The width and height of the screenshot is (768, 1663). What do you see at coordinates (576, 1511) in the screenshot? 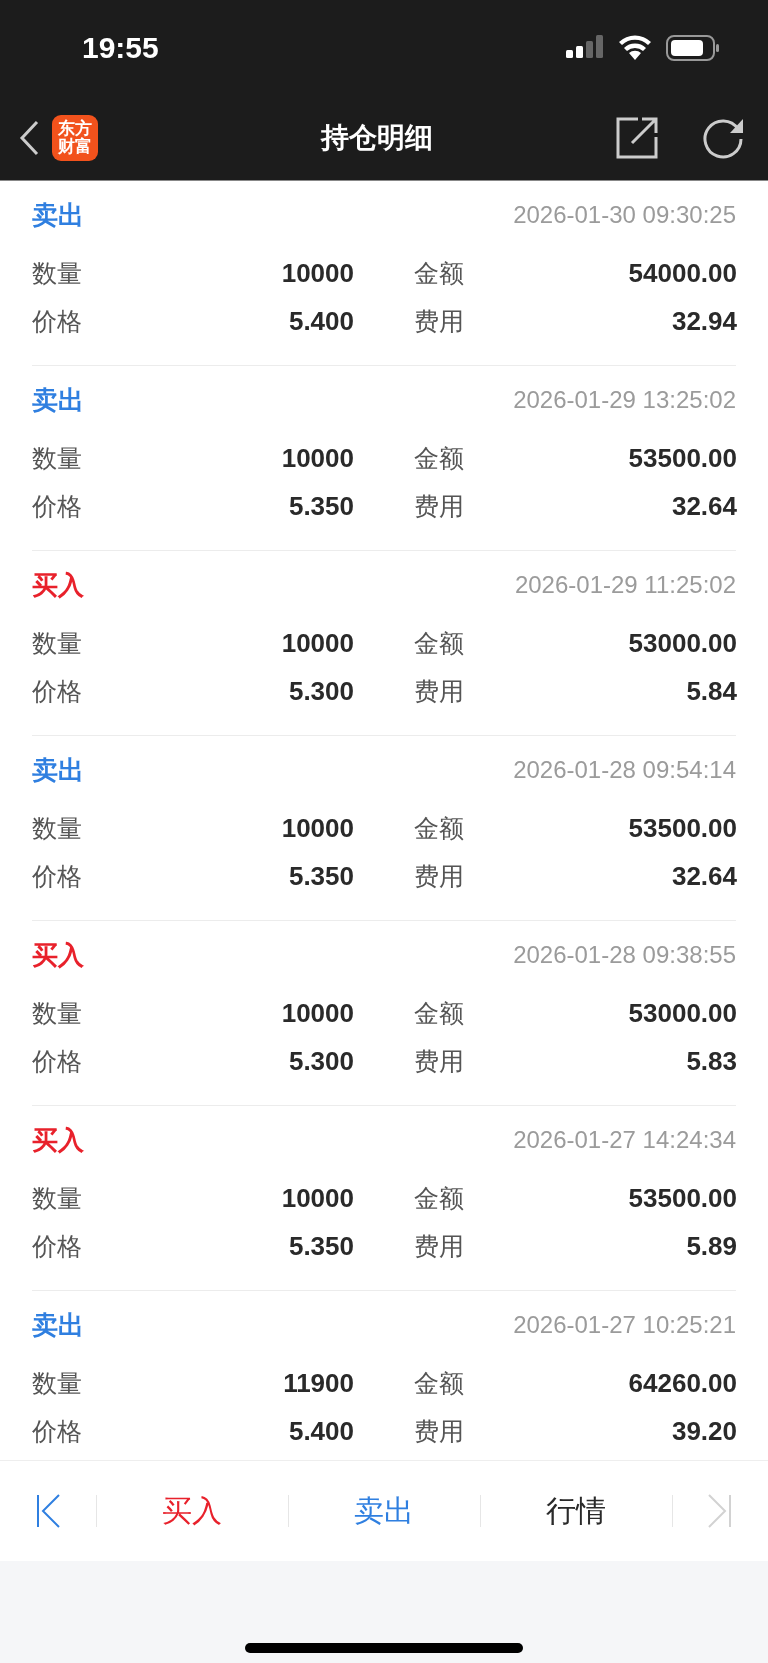
I see `quote-tab-button: 行情` at bounding box center [576, 1511].